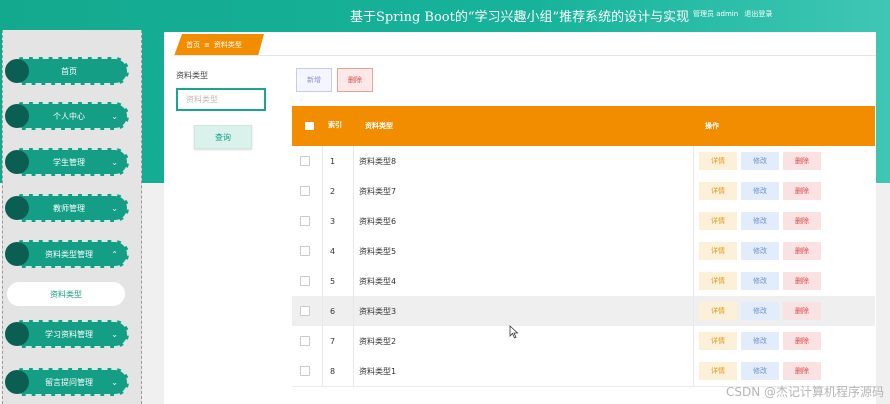 This screenshot has height=404, width=890. What do you see at coordinates (221, 99) in the screenshot?
I see `search-input` at bounding box center [221, 99].